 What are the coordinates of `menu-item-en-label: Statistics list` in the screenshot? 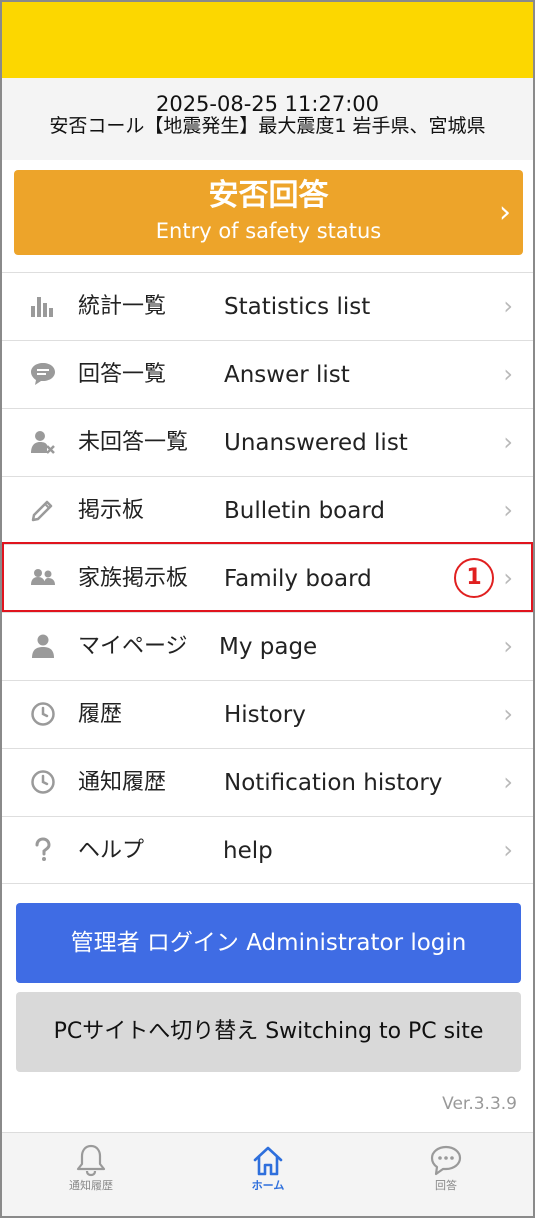 It's located at (297, 307).